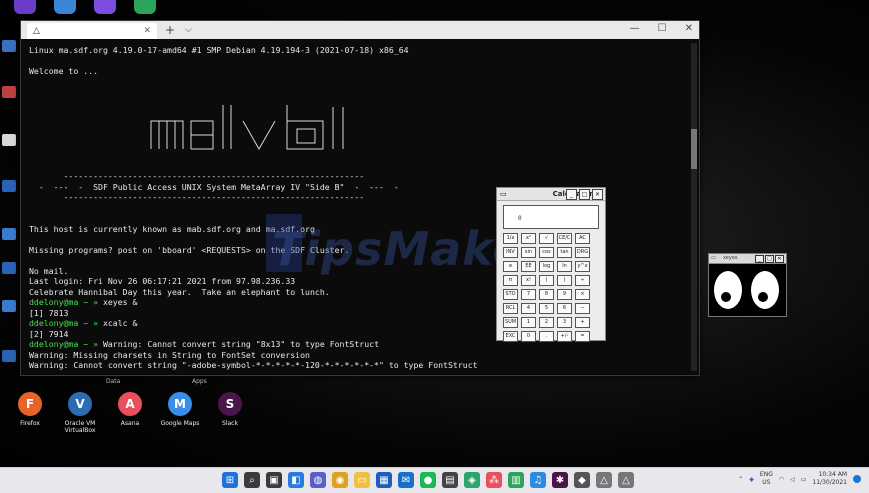 The image size is (869, 493). I want to click on desktop-app-asana: A Asana, so click(130, 413).